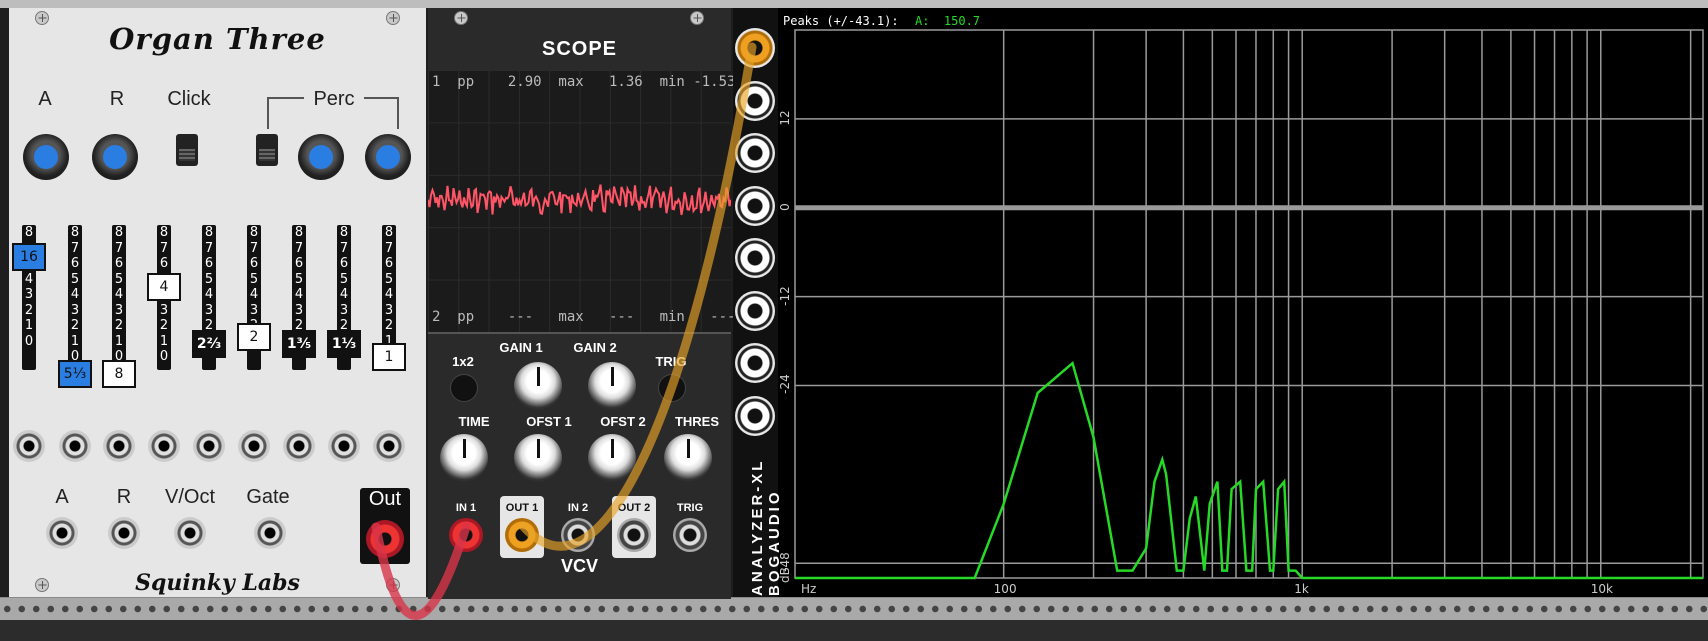 The width and height of the screenshot is (1708, 641). I want to click on drawbar-handle: 5⅓, so click(75, 374).